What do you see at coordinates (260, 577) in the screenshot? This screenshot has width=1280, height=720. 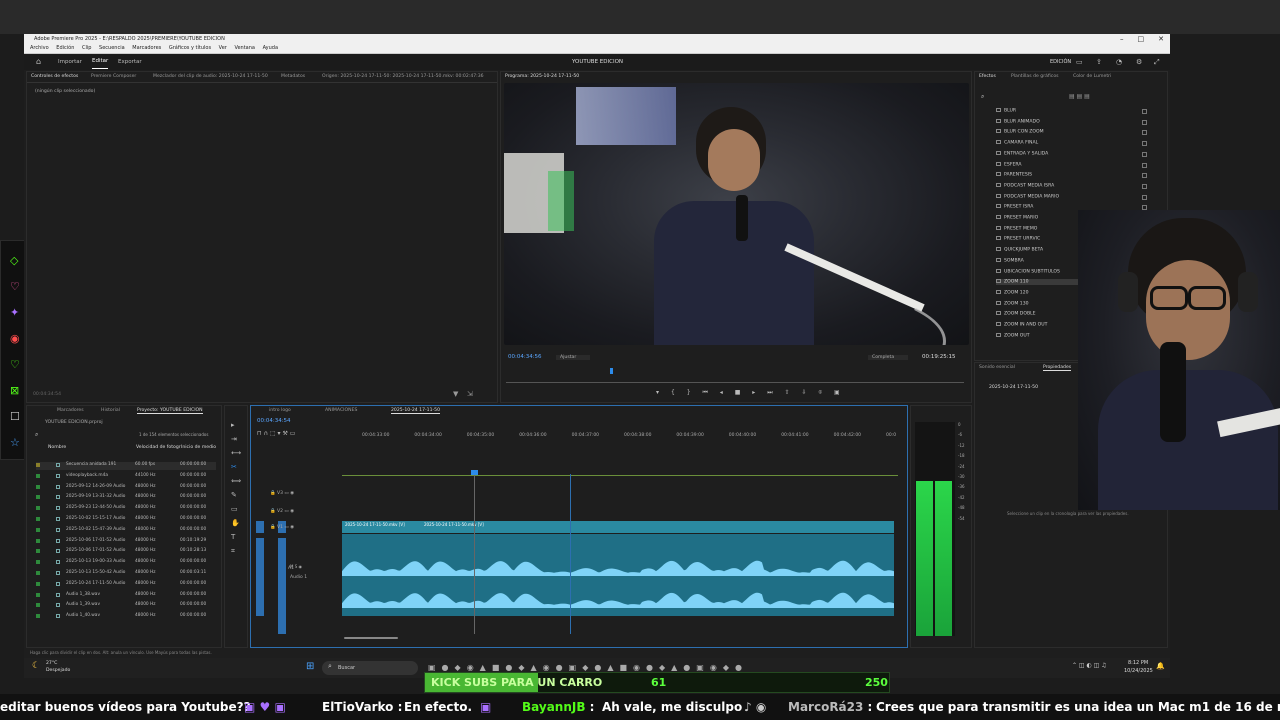 I see `a1-source-patch` at bounding box center [260, 577].